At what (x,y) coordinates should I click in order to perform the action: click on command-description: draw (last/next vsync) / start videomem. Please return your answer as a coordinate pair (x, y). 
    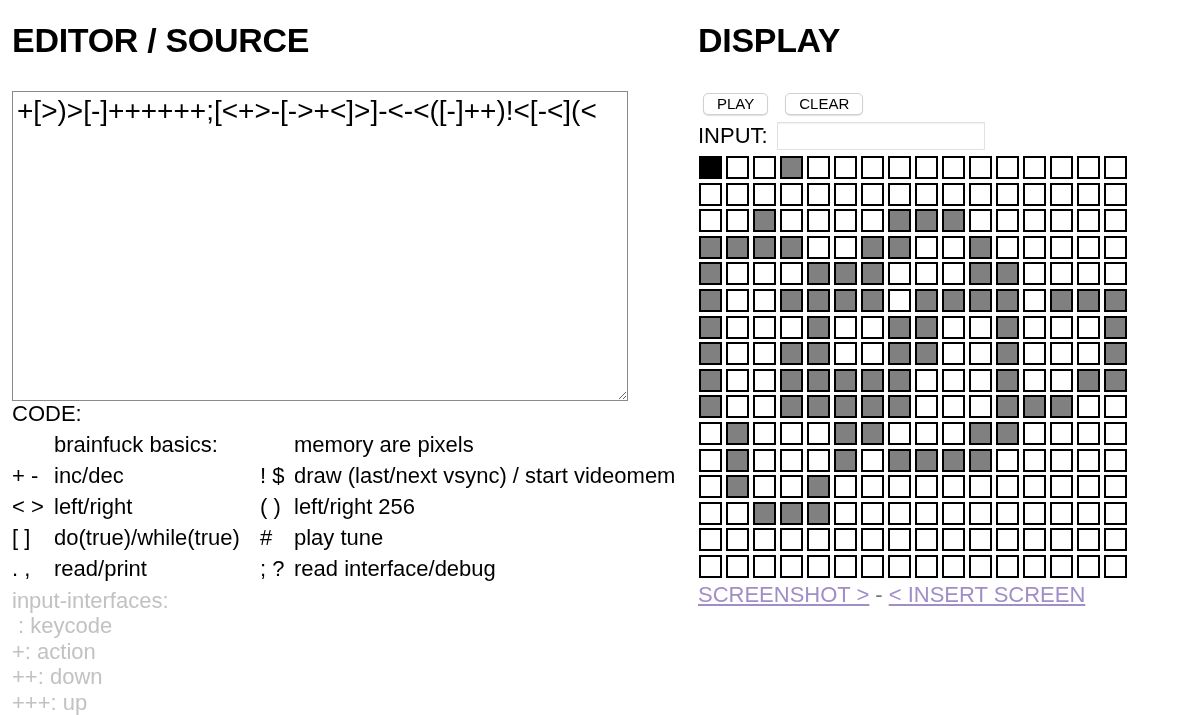
    Looking at the image, I should click on (485, 475).